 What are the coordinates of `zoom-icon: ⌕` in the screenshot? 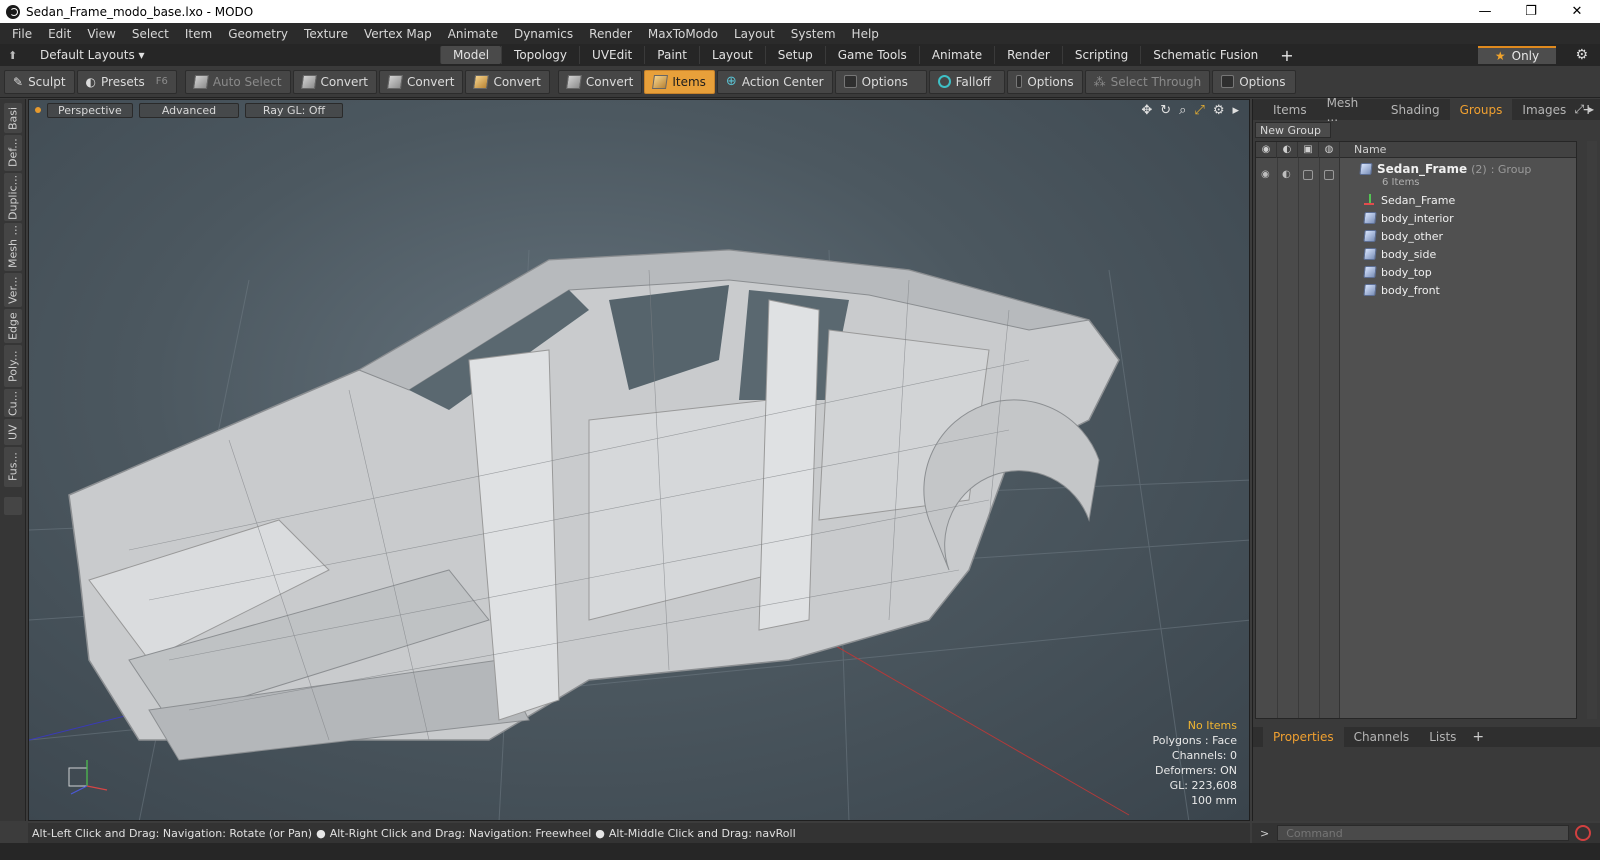 It's located at (1182, 110).